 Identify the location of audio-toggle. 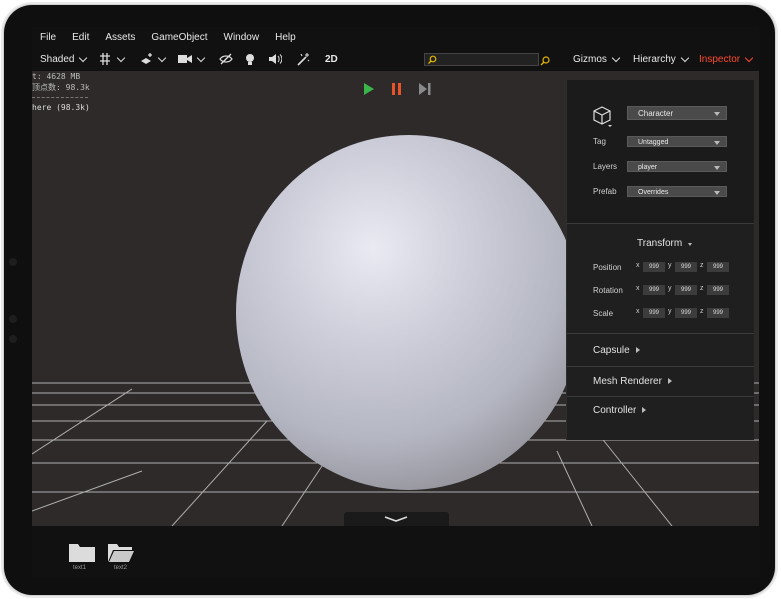
(275, 59).